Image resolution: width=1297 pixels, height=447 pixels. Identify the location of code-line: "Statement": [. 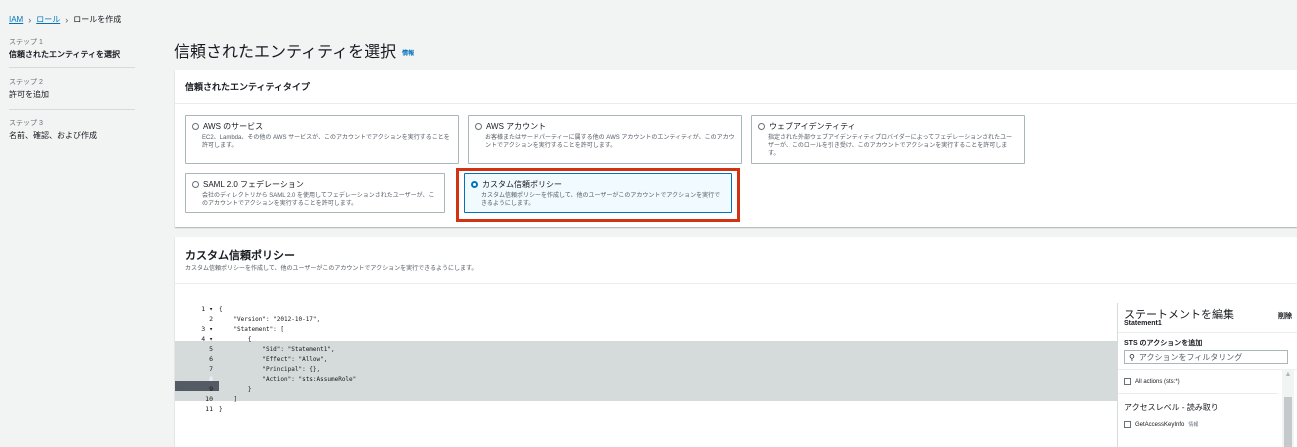
(252, 329).